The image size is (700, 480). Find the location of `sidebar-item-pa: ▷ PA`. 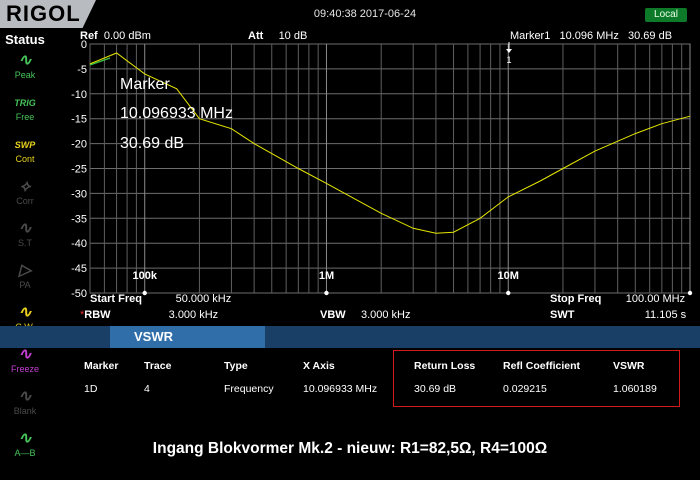

sidebar-item-pa: ▷ PA is located at coordinates (25, 282).